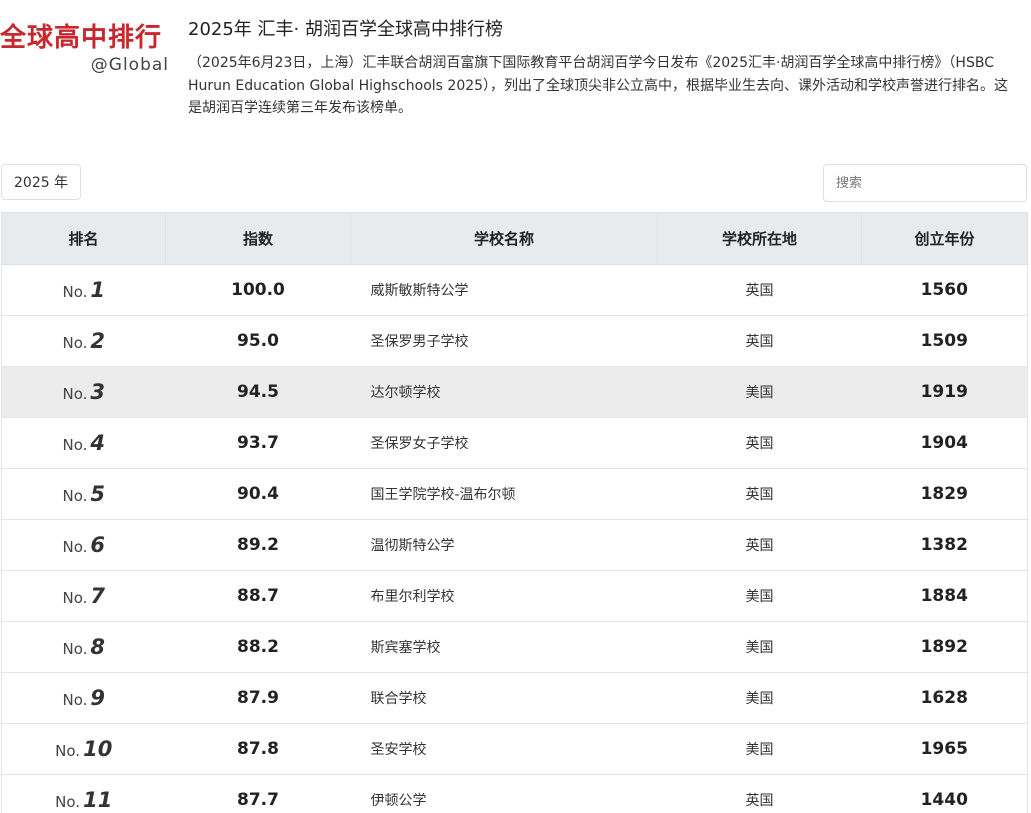 The height and width of the screenshot is (813, 1031). Describe the element at coordinates (98, 698) in the screenshot. I see `rank-number: 9` at that location.